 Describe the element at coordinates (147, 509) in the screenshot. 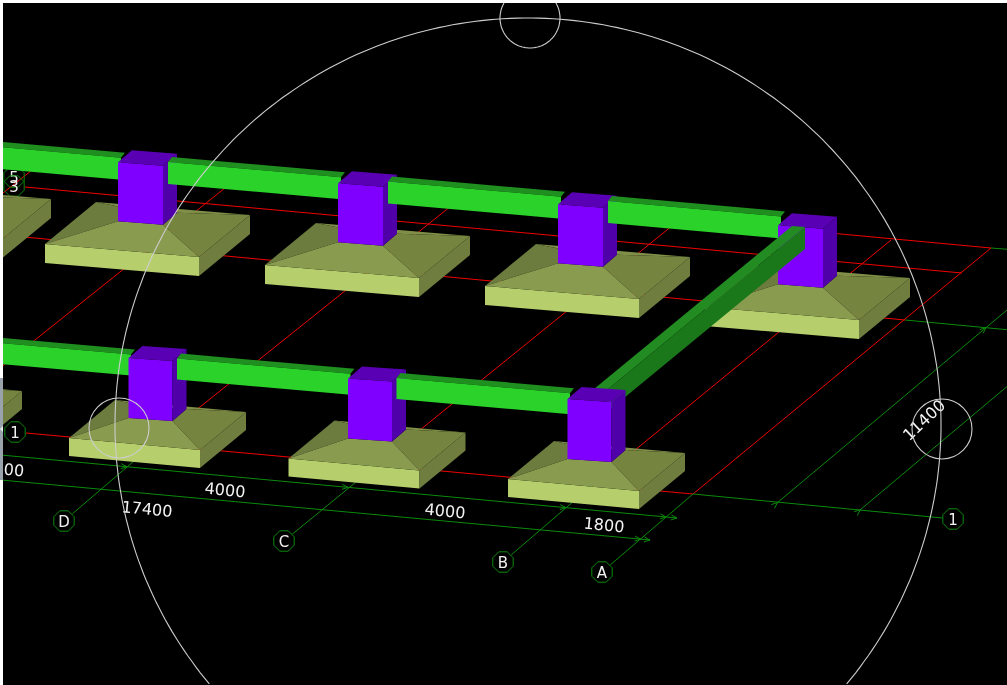

I see `dimension-label: 17400` at that location.